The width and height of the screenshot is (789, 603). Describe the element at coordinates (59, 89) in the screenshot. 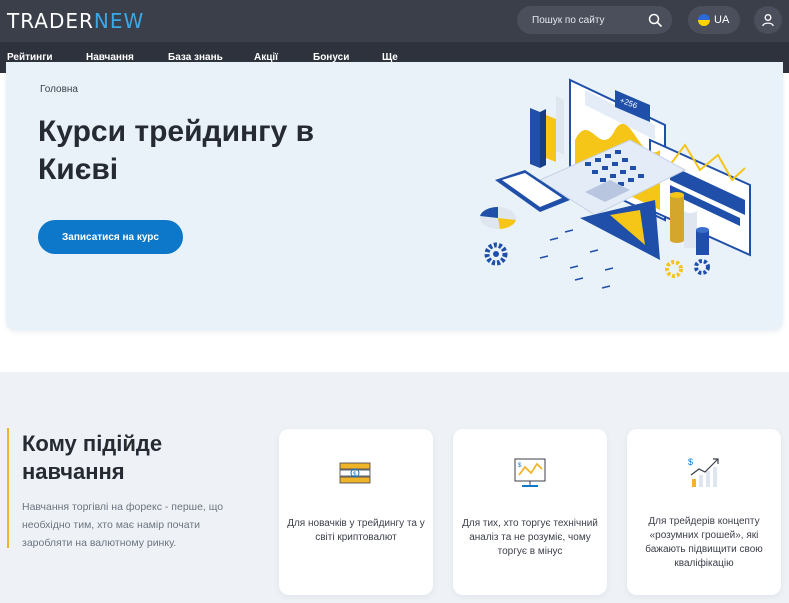

I see `breadcrumb: Головна` at that location.